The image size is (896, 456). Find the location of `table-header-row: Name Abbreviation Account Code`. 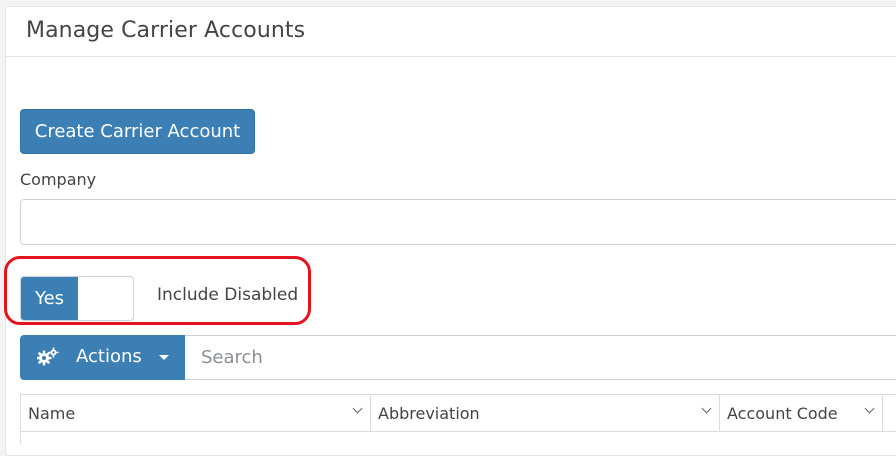

table-header-row: Name Abbreviation Account Code is located at coordinates (458, 413).